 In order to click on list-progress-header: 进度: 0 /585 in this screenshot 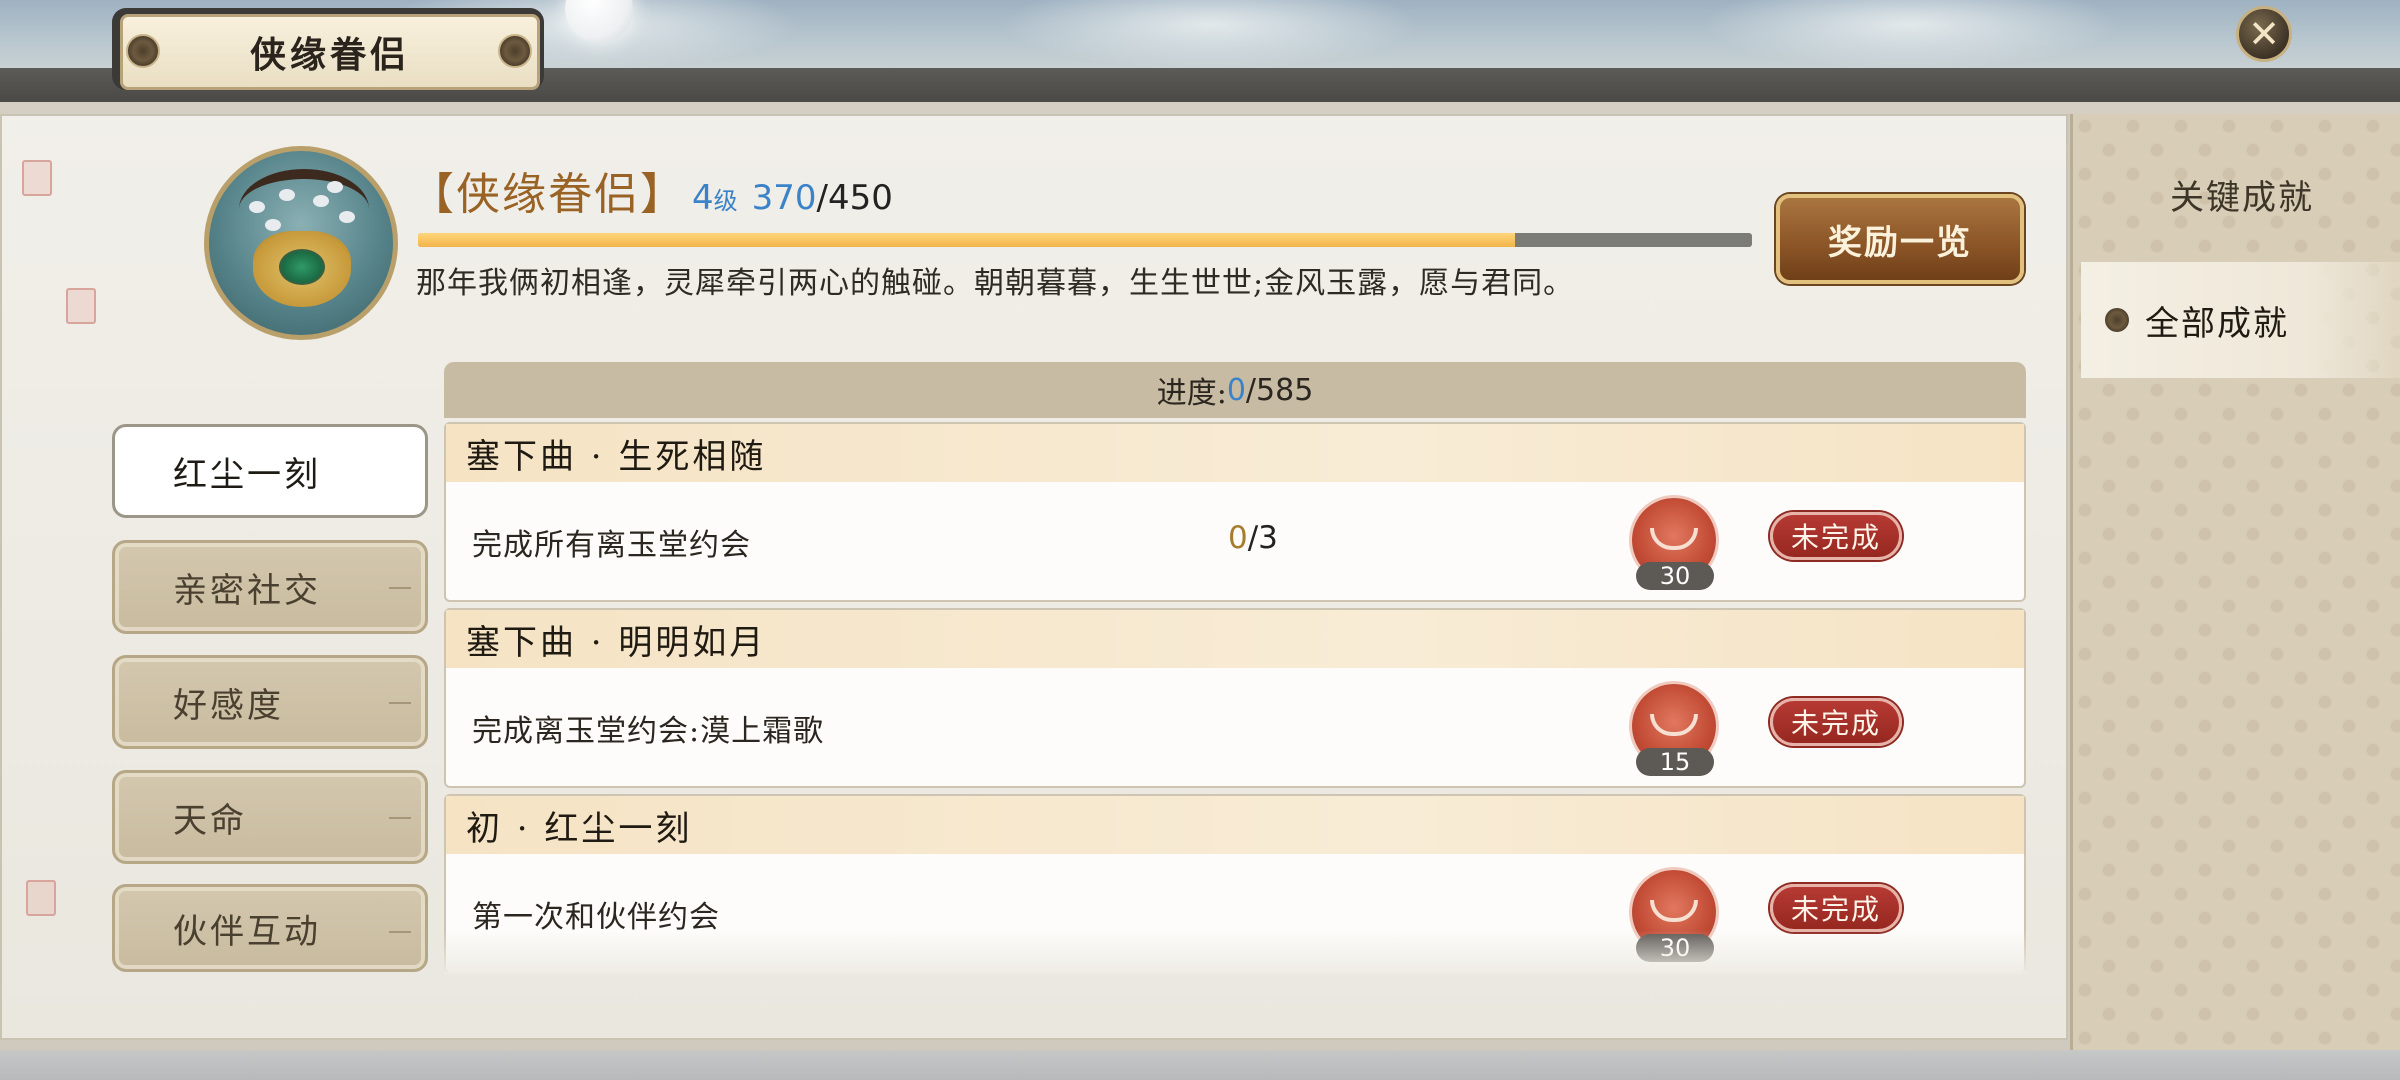, I will do `click(1235, 390)`.